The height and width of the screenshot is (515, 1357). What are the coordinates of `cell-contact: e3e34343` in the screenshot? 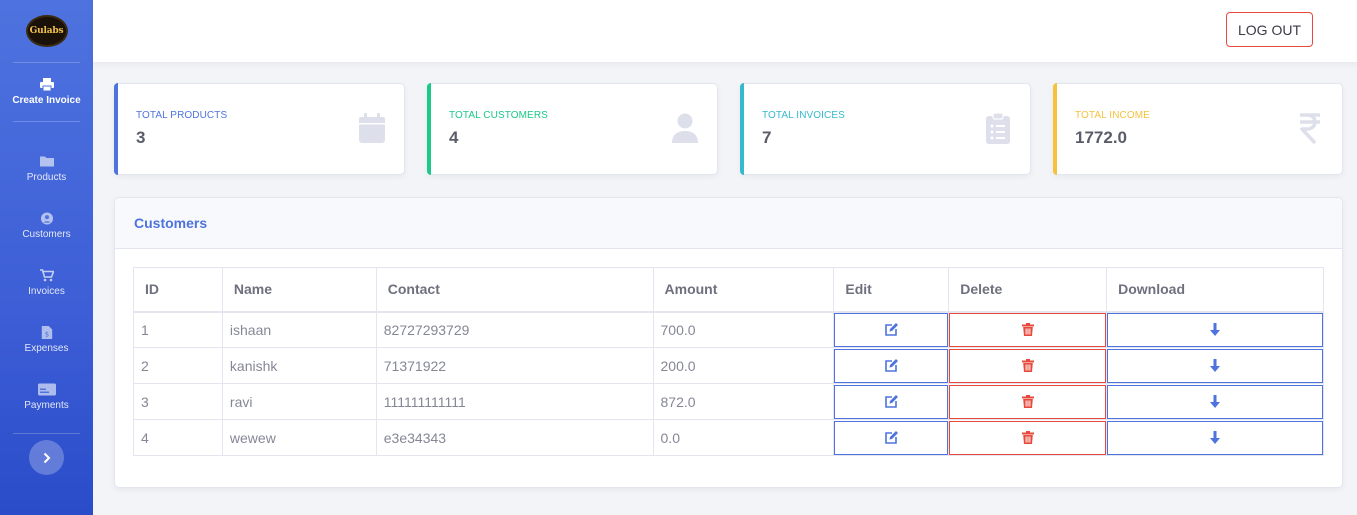 It's located at (514, 437).